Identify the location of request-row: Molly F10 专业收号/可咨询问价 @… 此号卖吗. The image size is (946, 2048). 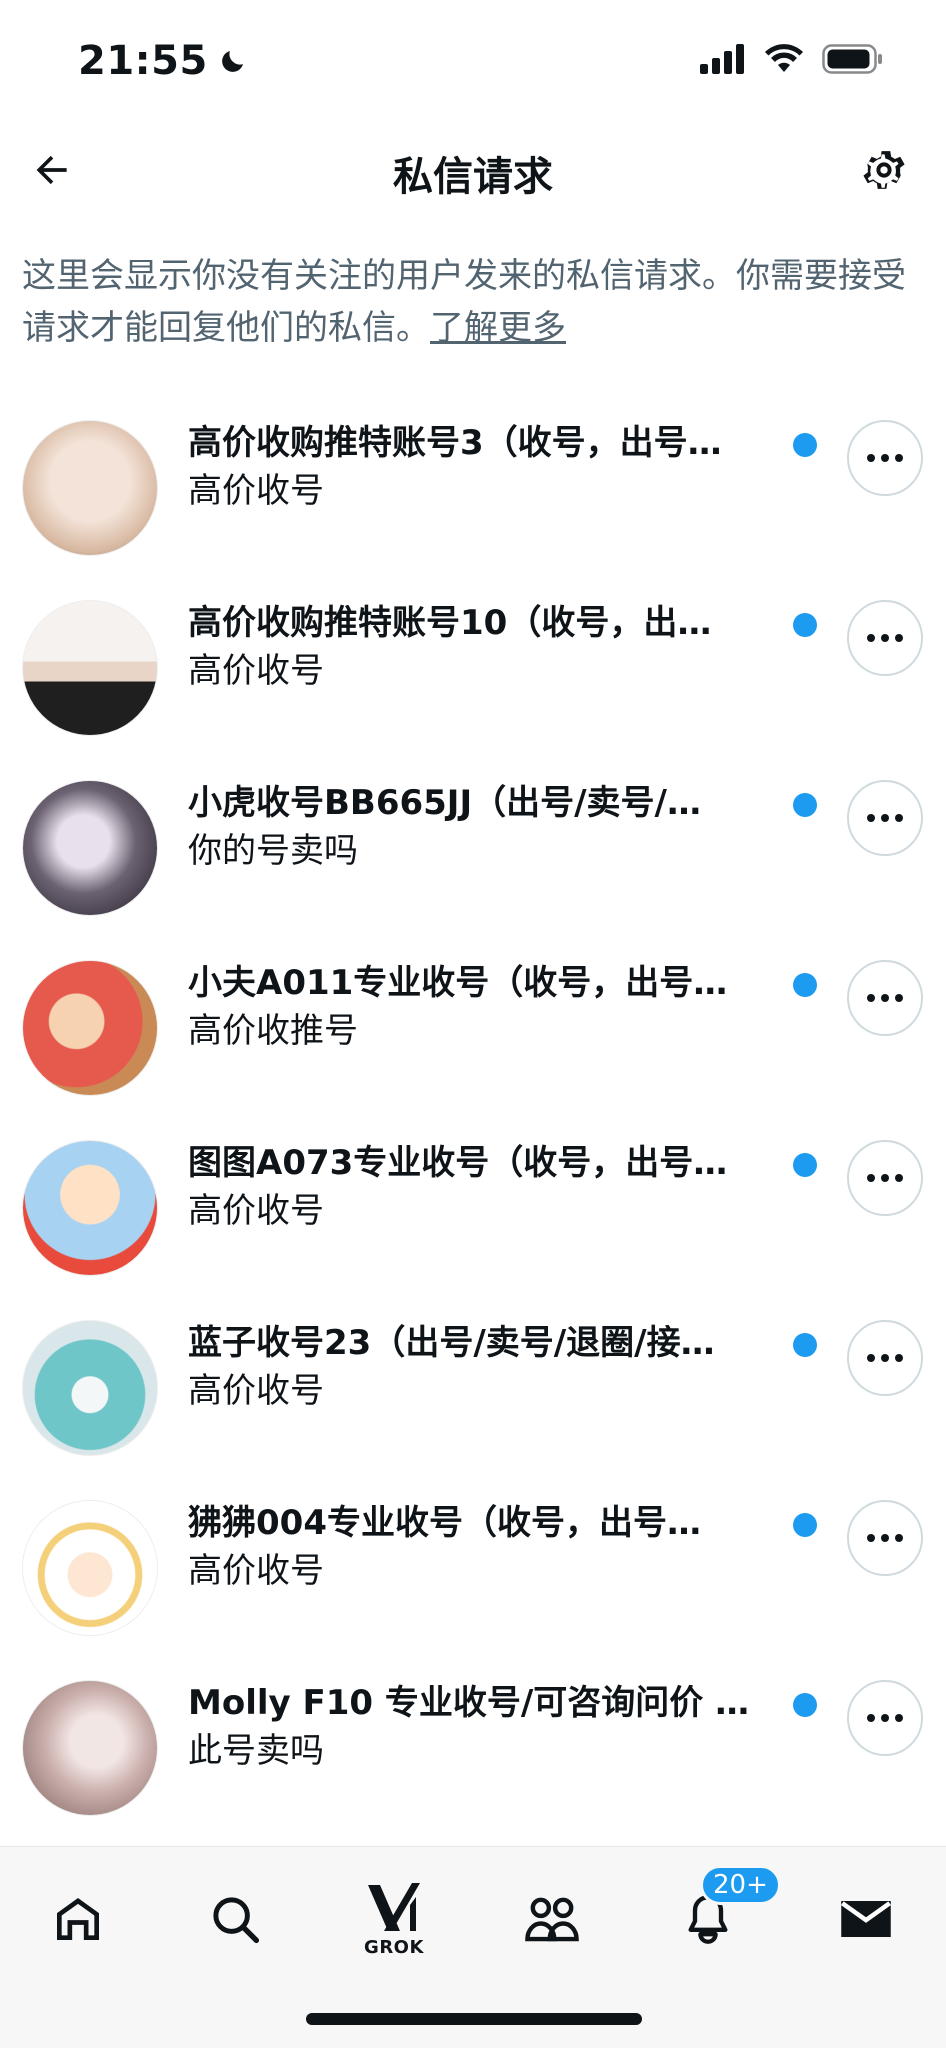
(473, 1730).